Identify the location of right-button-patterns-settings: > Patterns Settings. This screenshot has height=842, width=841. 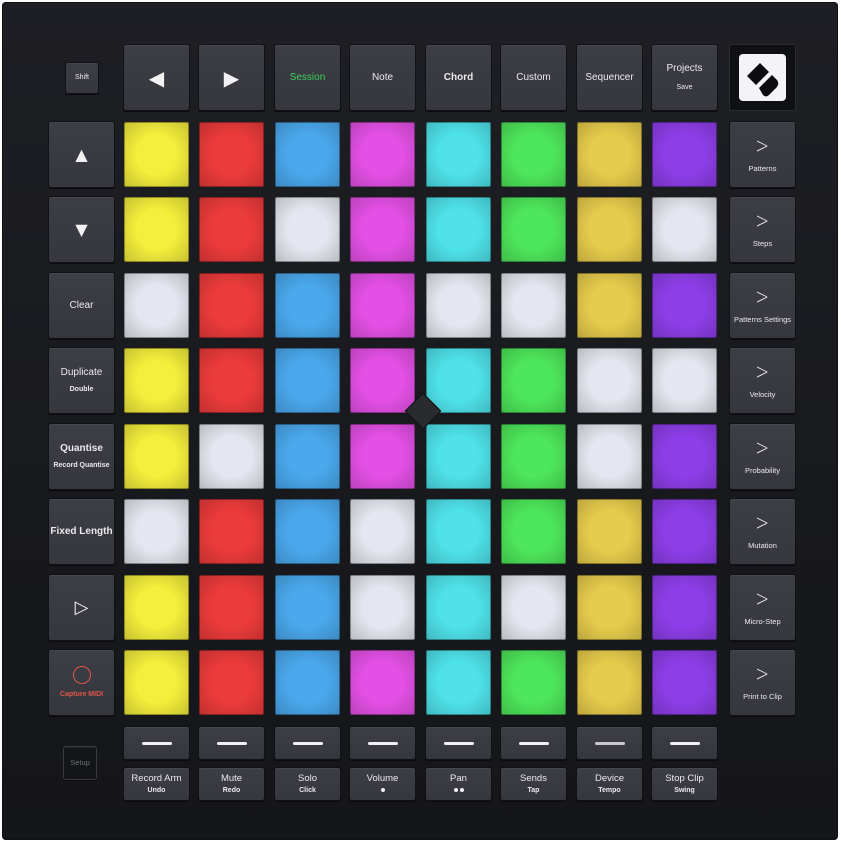
(762, 305).